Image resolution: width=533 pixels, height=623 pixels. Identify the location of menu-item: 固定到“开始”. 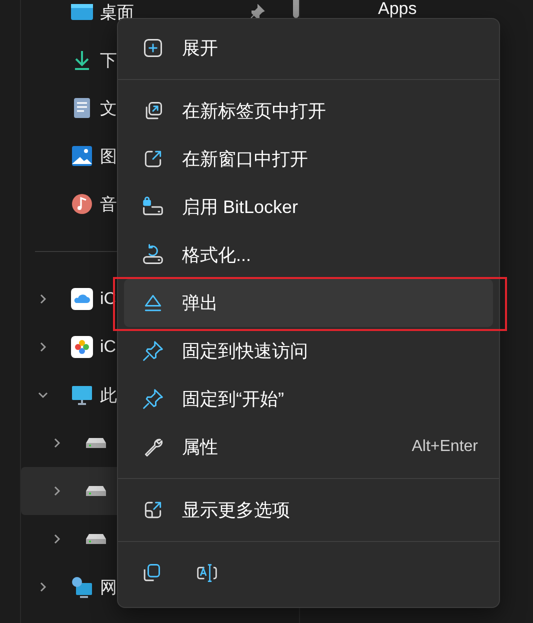
(308, 399).